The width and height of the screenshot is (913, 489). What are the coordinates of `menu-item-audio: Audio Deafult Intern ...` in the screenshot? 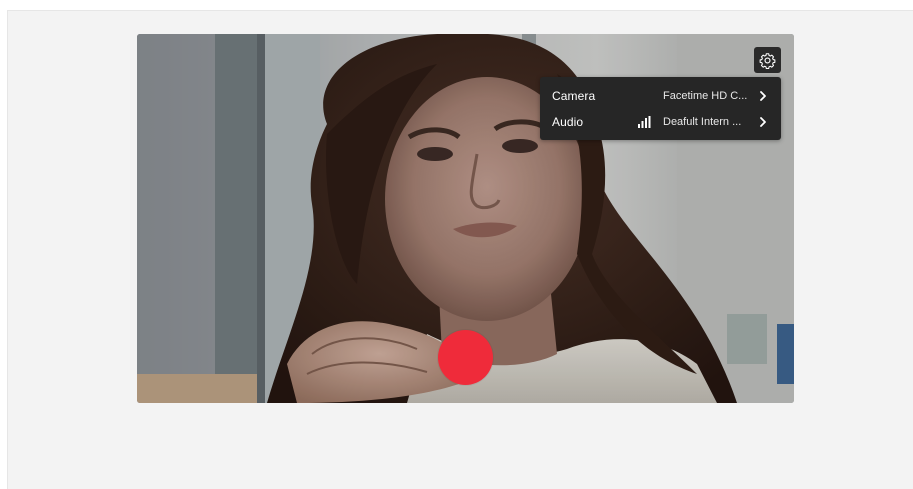 It's located at (660, 122).